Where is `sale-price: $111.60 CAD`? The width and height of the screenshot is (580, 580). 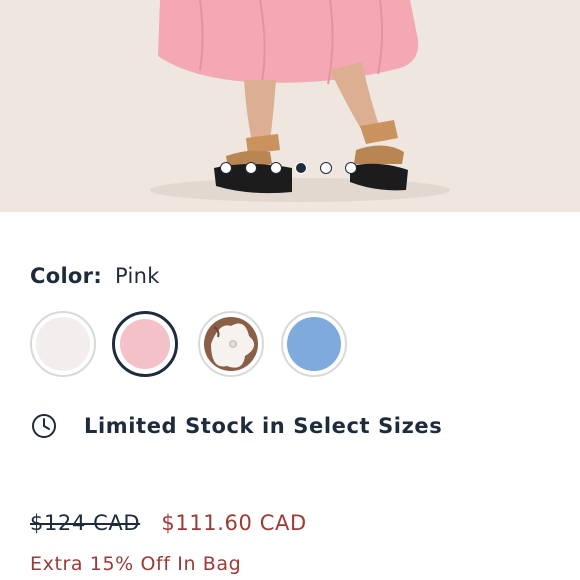 sale-price: $111.60 CAD is located at coordinates (234, 523).